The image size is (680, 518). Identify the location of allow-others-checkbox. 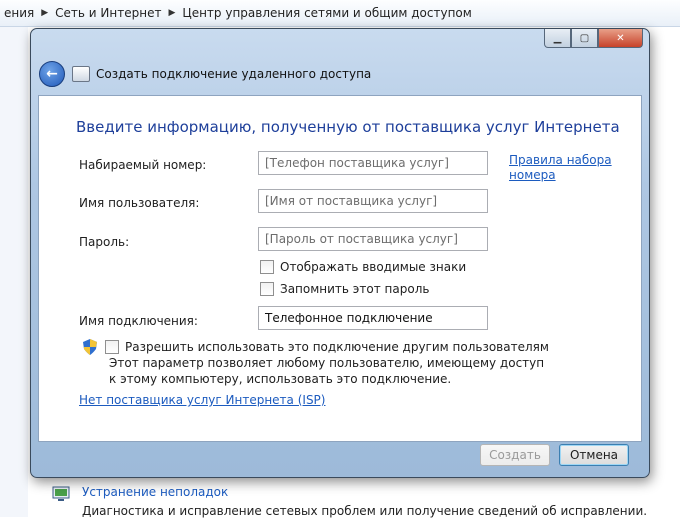
(112, 347).